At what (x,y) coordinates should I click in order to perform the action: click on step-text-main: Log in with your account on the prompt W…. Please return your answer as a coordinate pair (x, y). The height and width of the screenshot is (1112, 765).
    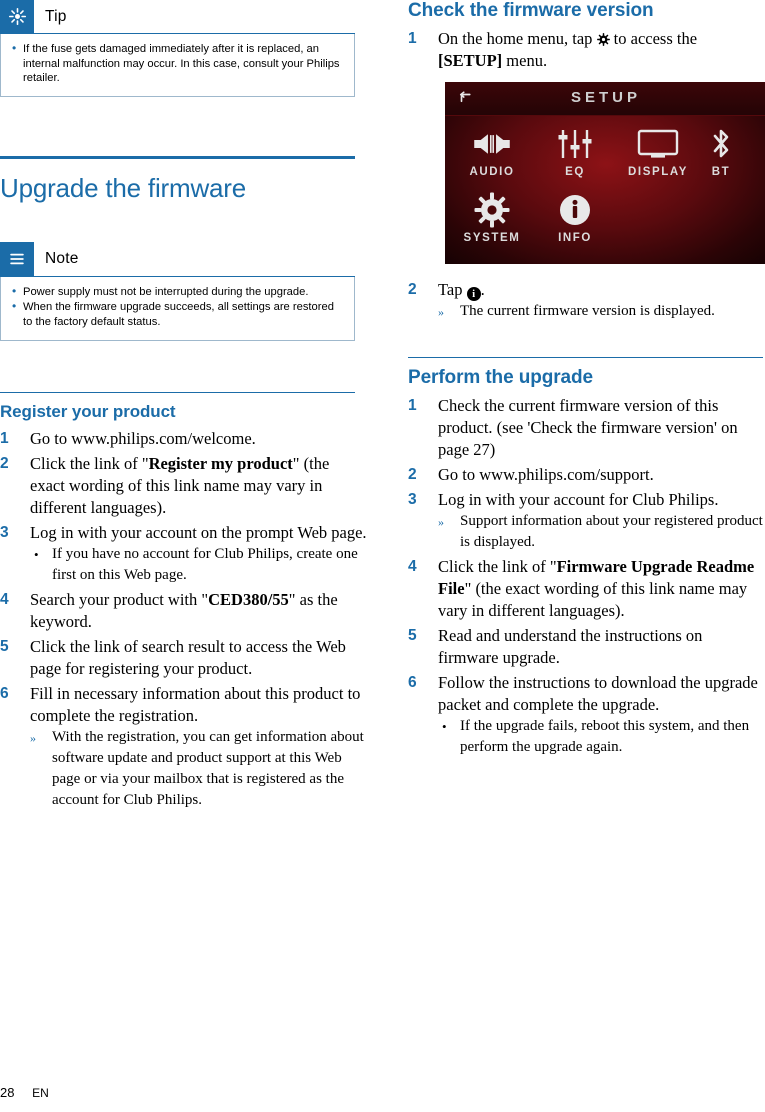
    Looking at the image, I should click on (198, 532).